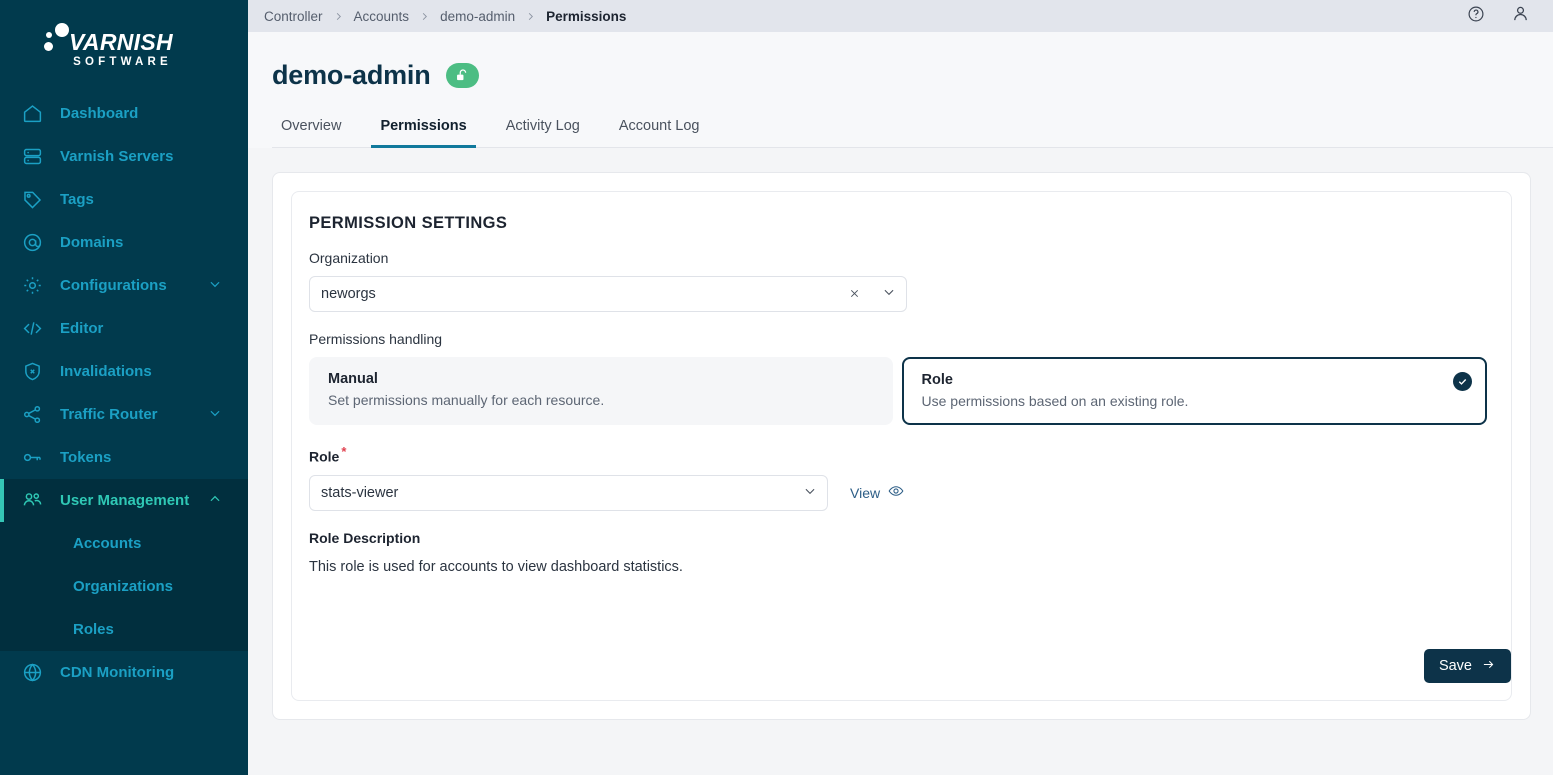 The height and width of the screenshot is (775, 1553). Describe the element at coordinates (35, 114) in the screenshot. I see `home-icon` at that location.